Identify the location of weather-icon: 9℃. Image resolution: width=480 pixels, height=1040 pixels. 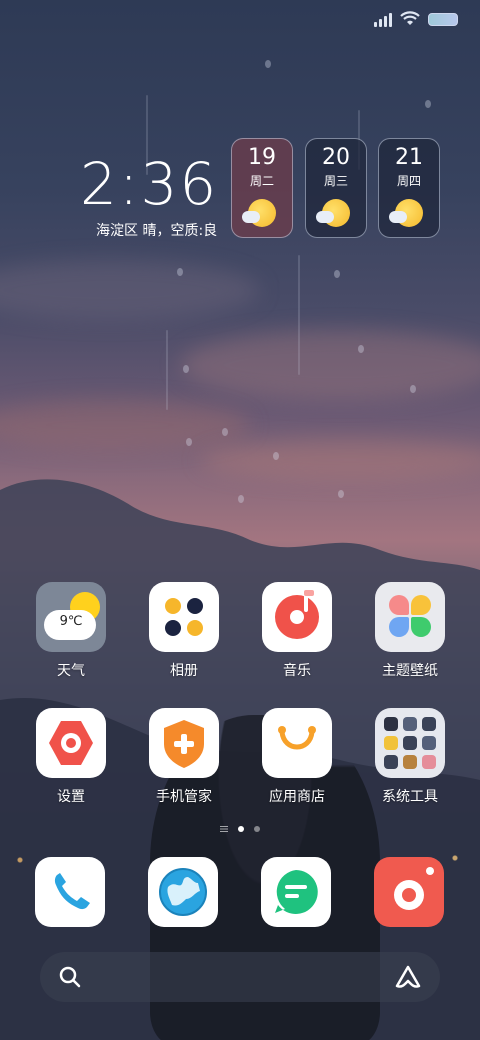
(71, 617).